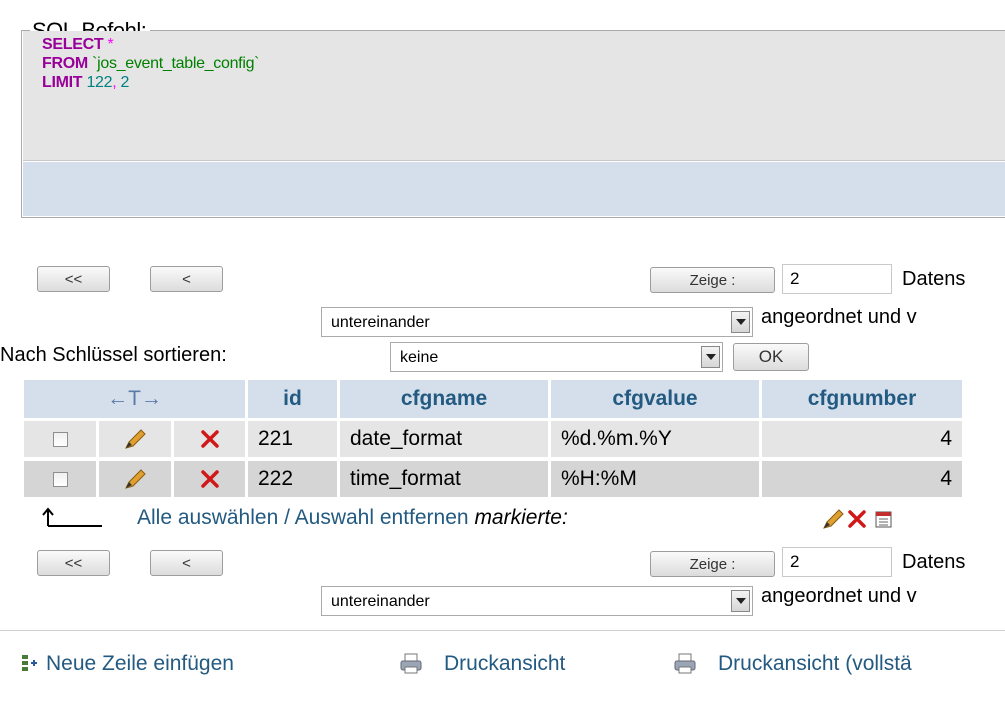 Image resolution: width=1005 pixels, height=701 pixels. Describe the element at coordinates (419, 357) in the screenshot. I see `sort-key-value: keine` at that location.